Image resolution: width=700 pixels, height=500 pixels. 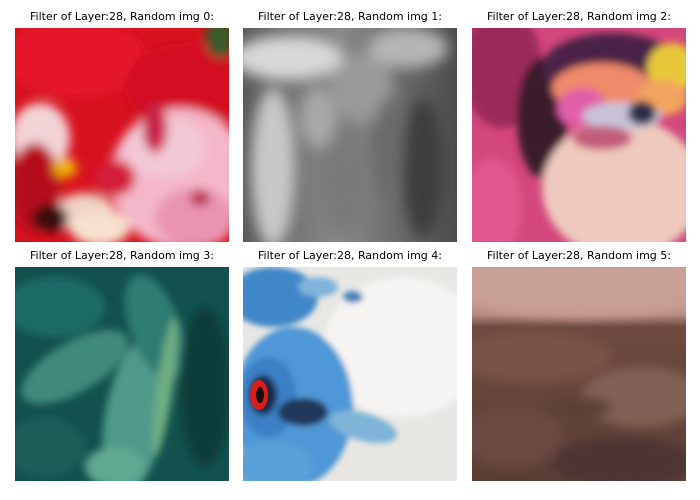 I want to click on image-tile-dune, so click(x=579, y=374).